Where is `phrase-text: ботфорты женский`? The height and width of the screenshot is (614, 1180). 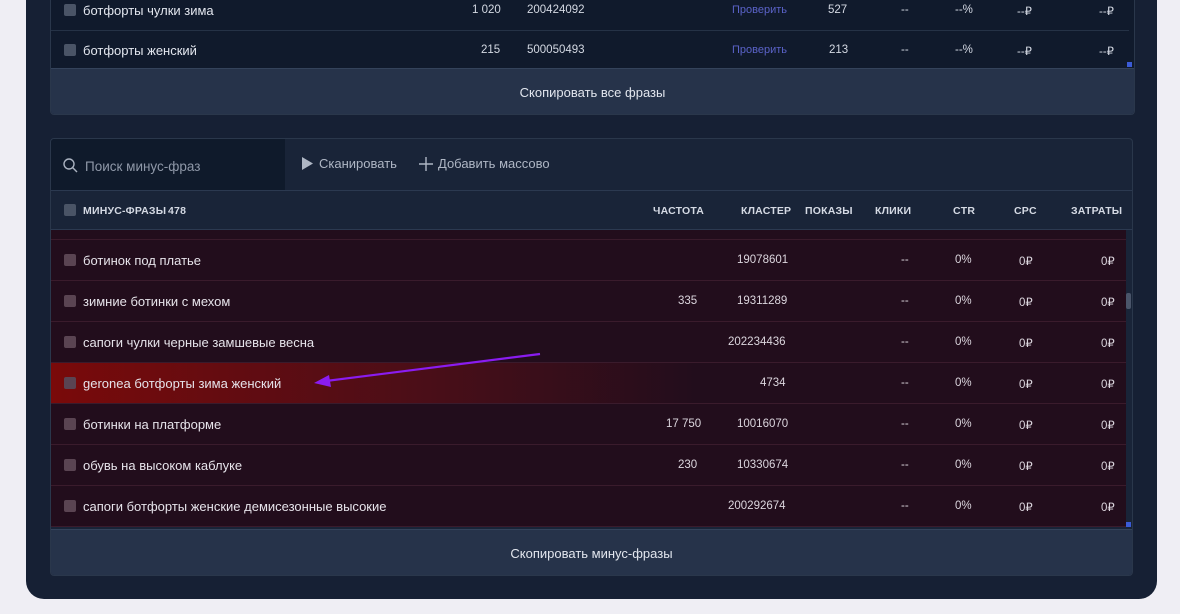
phrase-text: ботфорты женский is located at coordinates (140, 50).